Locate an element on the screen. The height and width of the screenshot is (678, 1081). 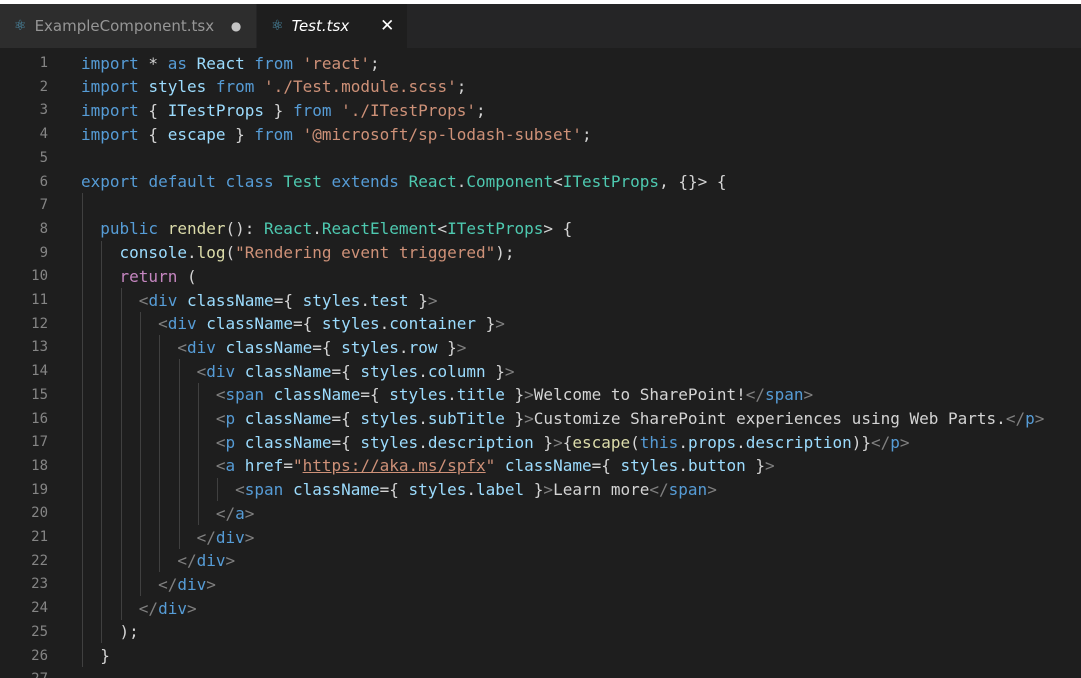
code-line: 27 is located at coordinates (540, 672).